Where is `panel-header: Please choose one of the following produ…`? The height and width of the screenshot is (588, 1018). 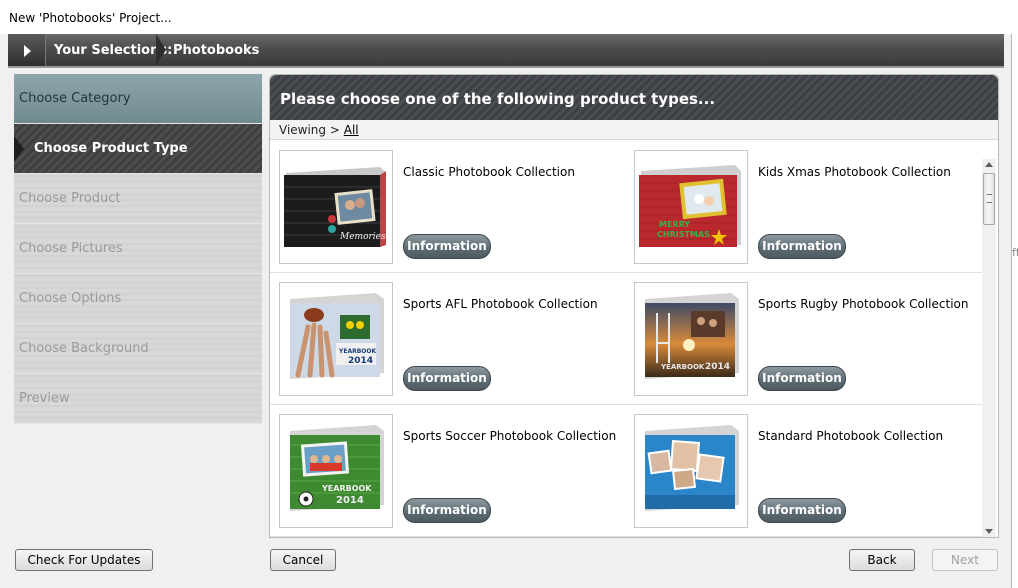 panel-header: Please choose one of the following produ… is located at coordinates (634, 97).